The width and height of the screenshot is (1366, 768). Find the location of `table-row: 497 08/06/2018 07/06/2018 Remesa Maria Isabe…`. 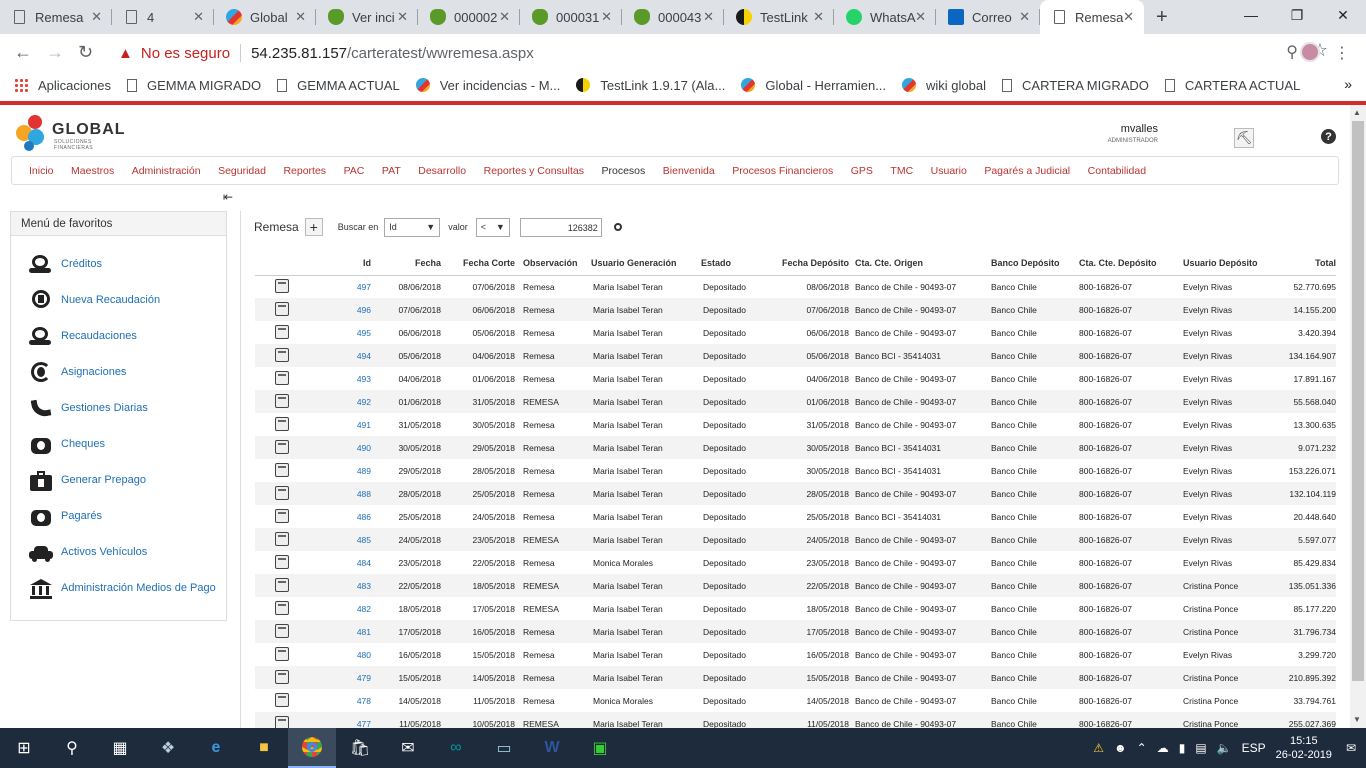

table-row: 497 08/06/2018 07/06/2018 Remesa Maria Isabe… is located at coordinates (795, 286).